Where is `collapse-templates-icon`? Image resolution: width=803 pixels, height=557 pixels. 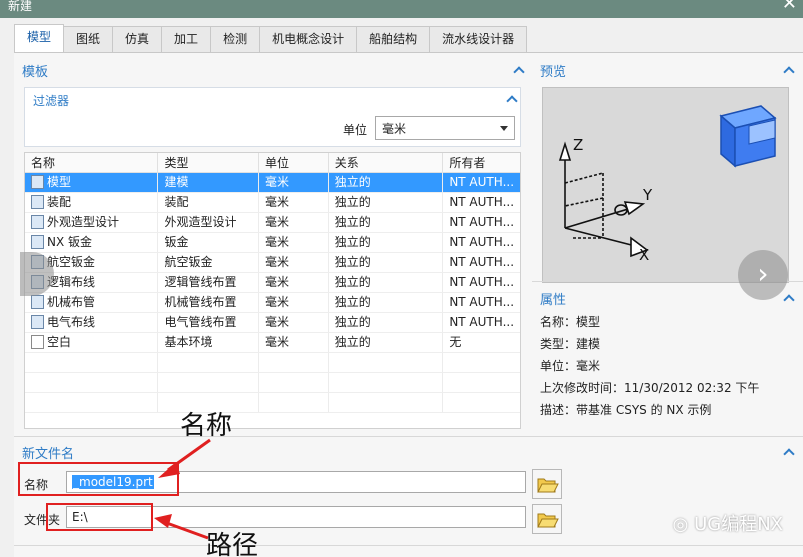 collapse-templates-icon is located at coordinates (519, 70).